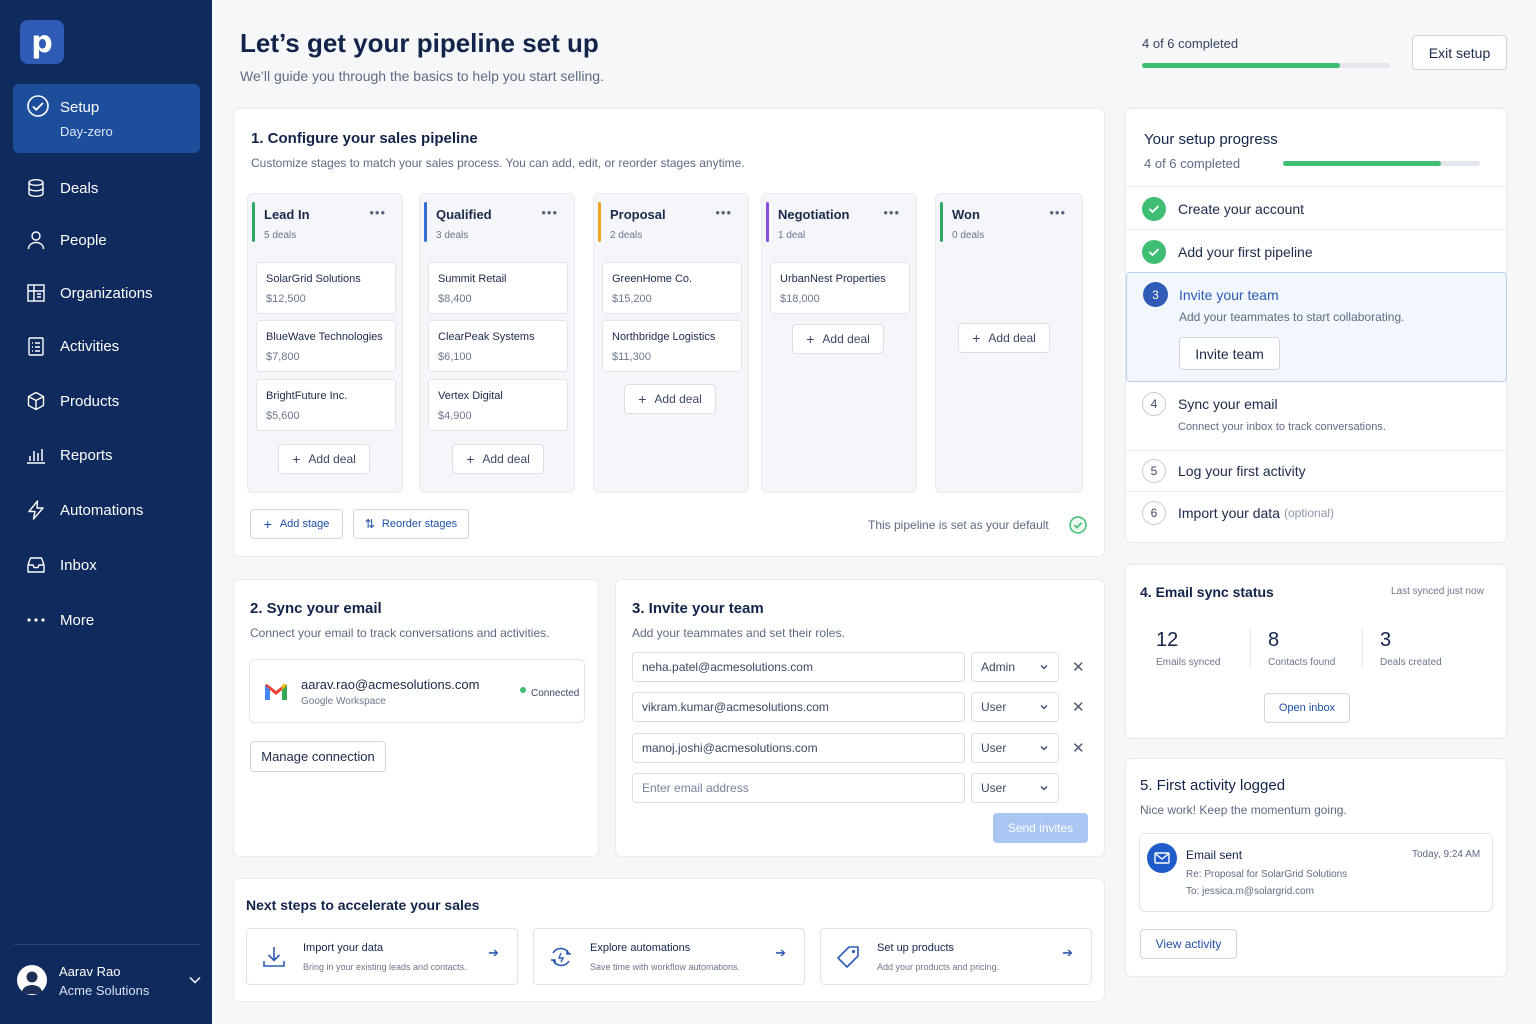 The height and width of the screenshot is (1024, 1536). Describe the element at coordinates (363, 905) in the screenshot. I see `next-steps-title: Next steps to accelerate your sales` at that location.